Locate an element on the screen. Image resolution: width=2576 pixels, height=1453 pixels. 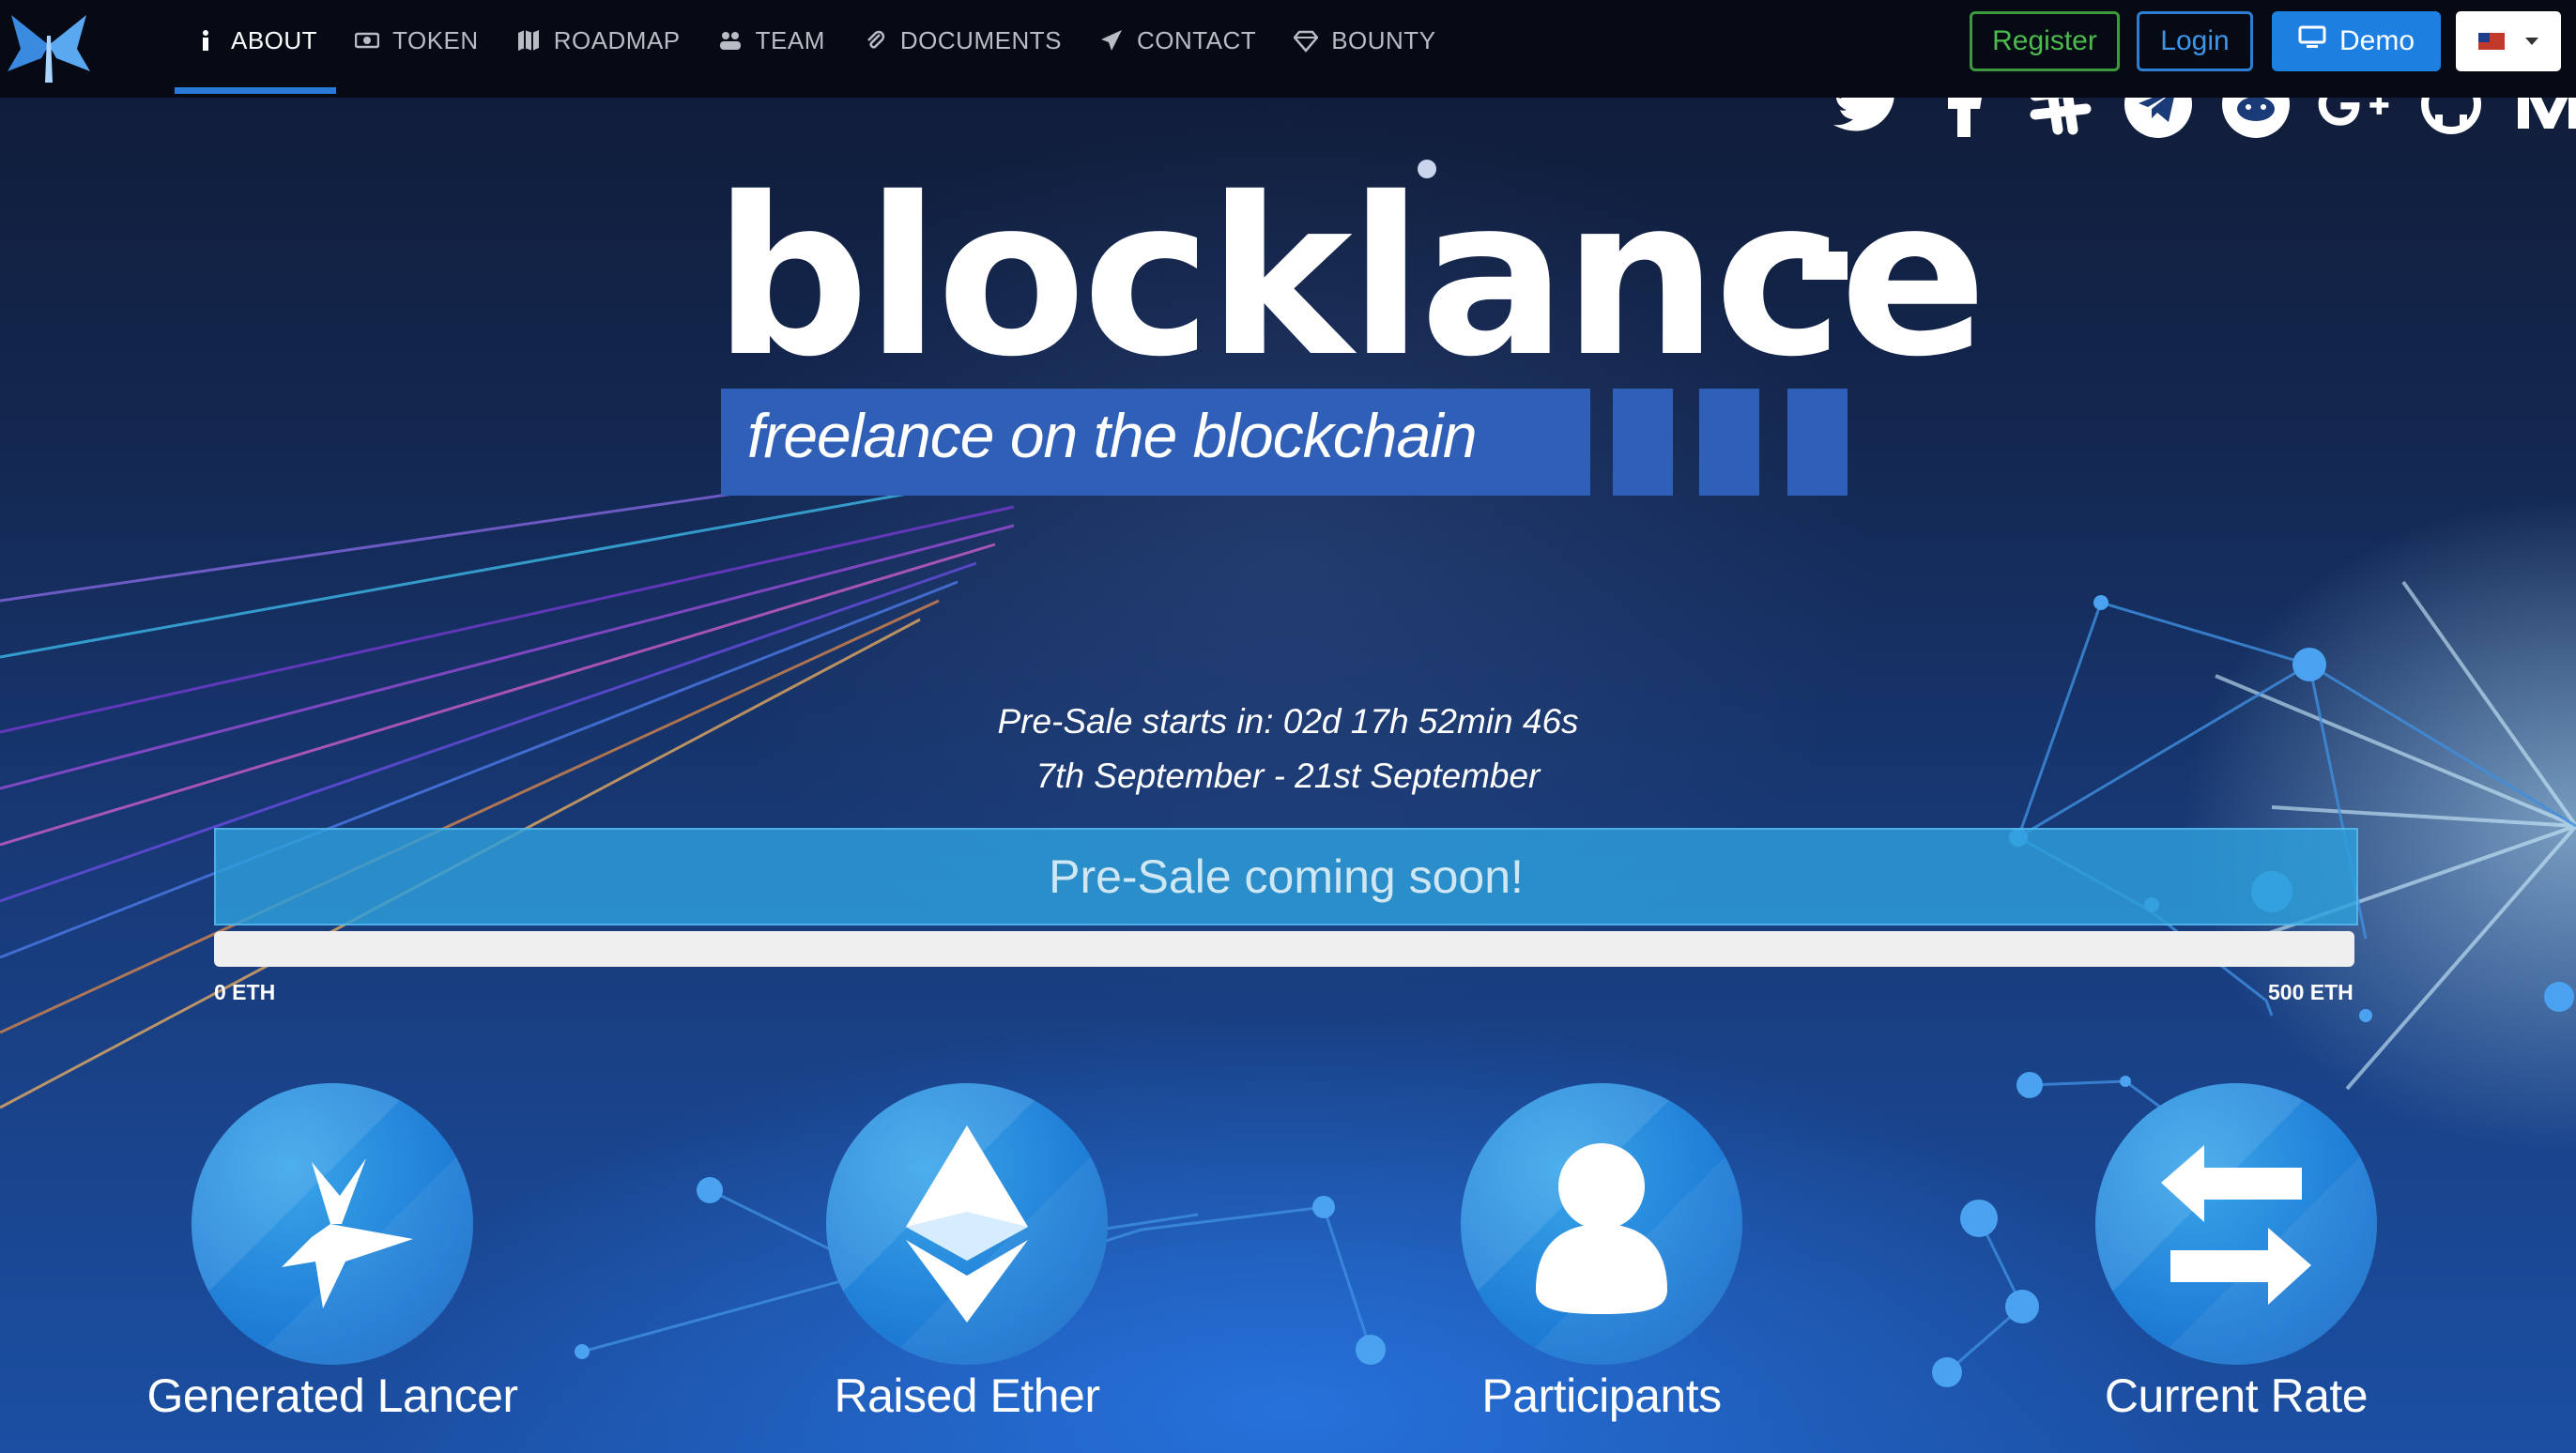
exchange-arrows-icon is located at coordinates (2236, 1224).